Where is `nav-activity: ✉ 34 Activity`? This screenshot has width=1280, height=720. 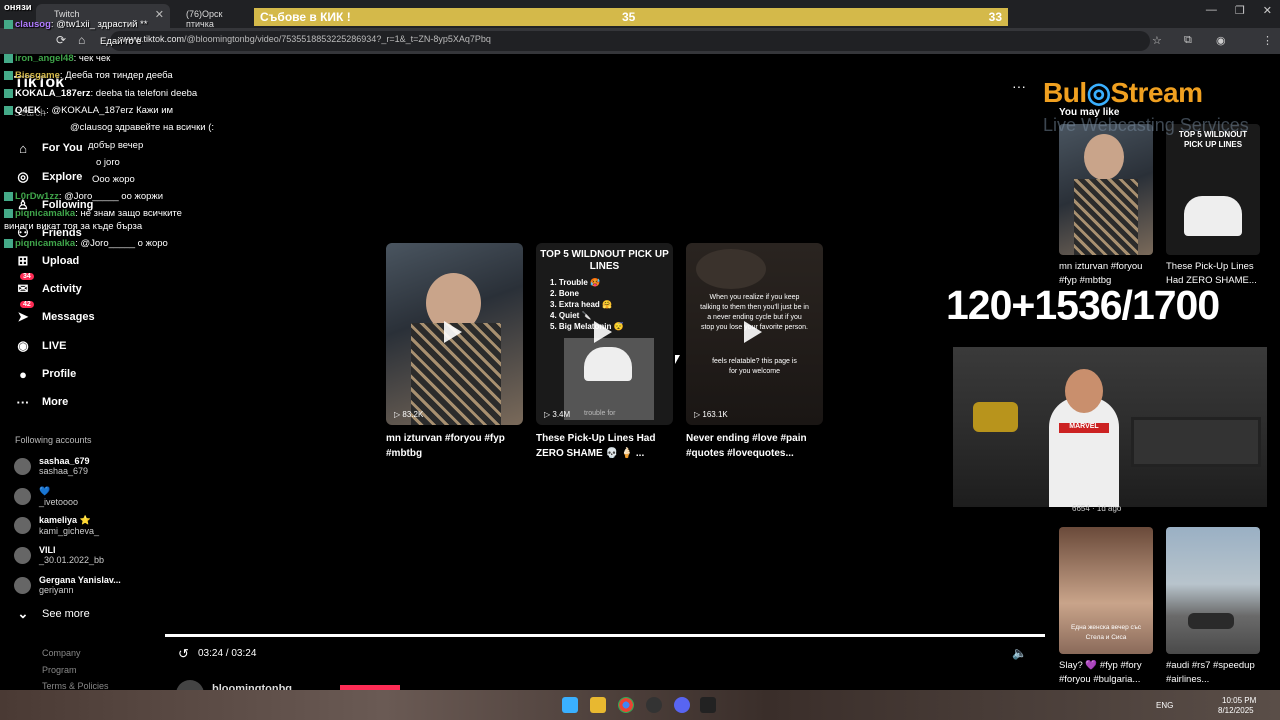
nav-activity: ✉ 34 Activity is located at coordinates (48, 286).